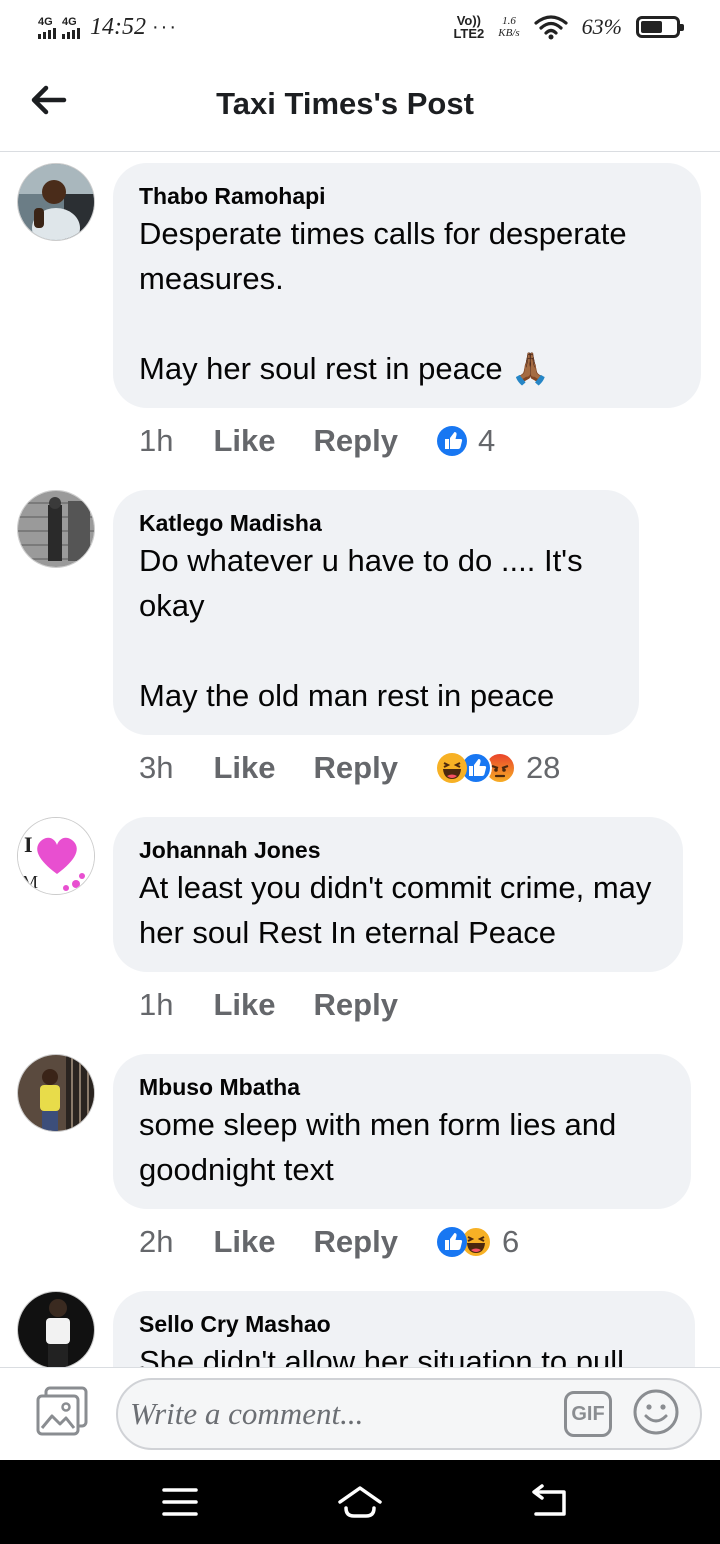 Image resolution: width=720 pixels, height=1544 pixels. Describe the element at coordinates (477, 1242) in the screenshot. I see `reaction-summary: 6` at that location.